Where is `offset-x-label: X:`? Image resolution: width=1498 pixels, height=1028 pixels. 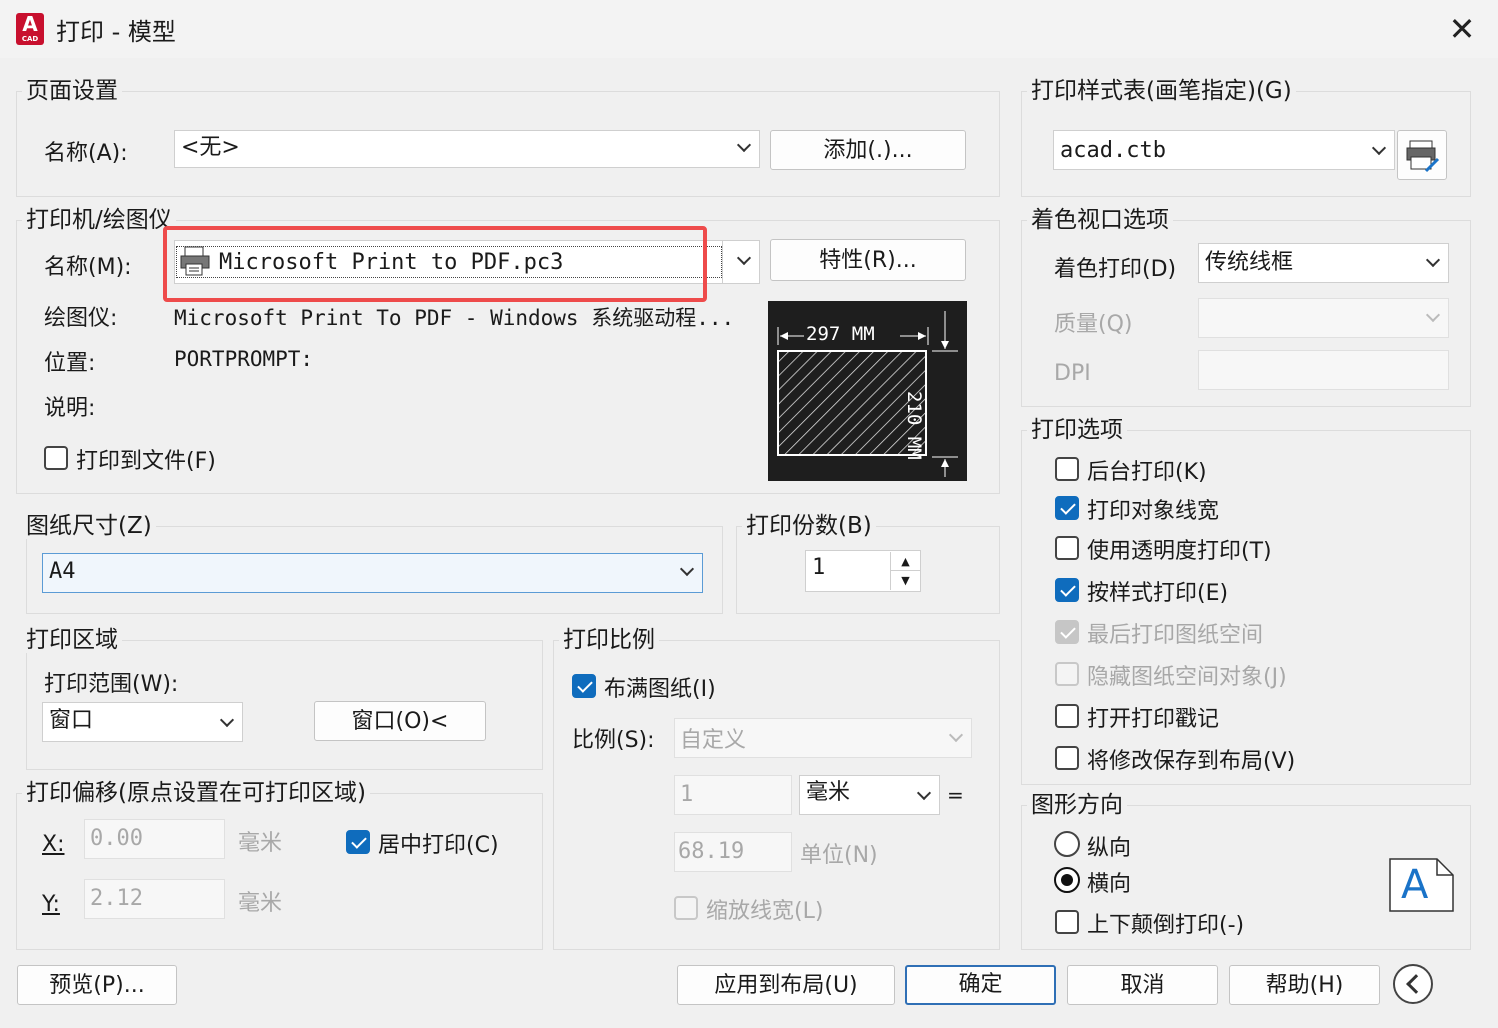
offset-x-label: X: is located at coordinates (53, 844).